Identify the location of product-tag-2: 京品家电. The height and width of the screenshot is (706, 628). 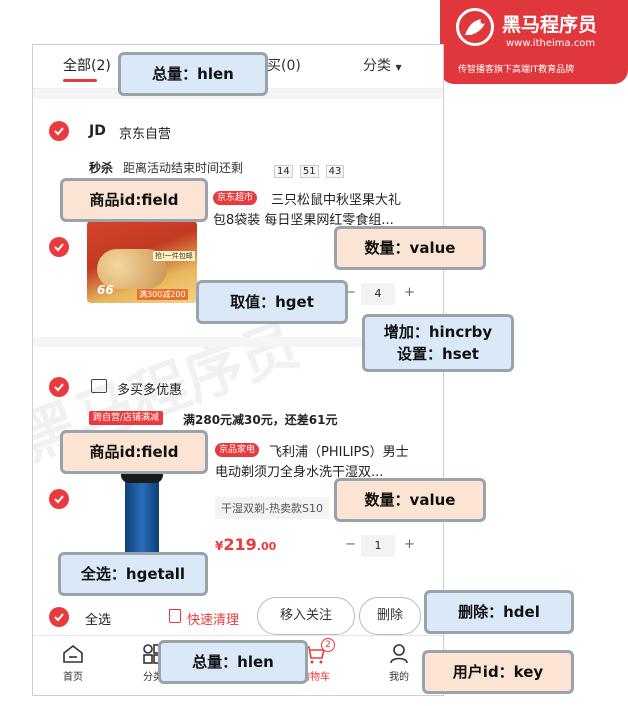
(237, 450).